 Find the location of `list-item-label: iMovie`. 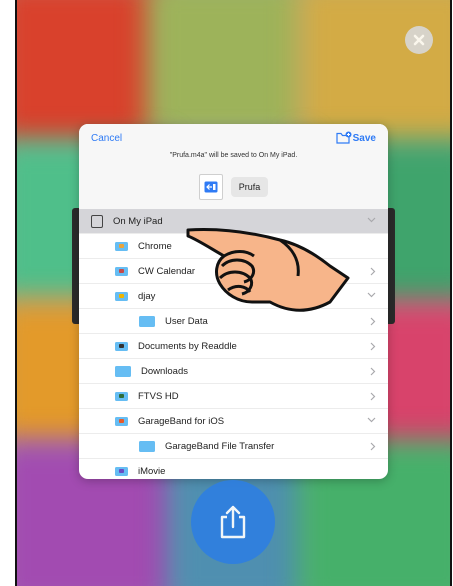

list-item-label: iMovie is located at coordinates (152, 471).